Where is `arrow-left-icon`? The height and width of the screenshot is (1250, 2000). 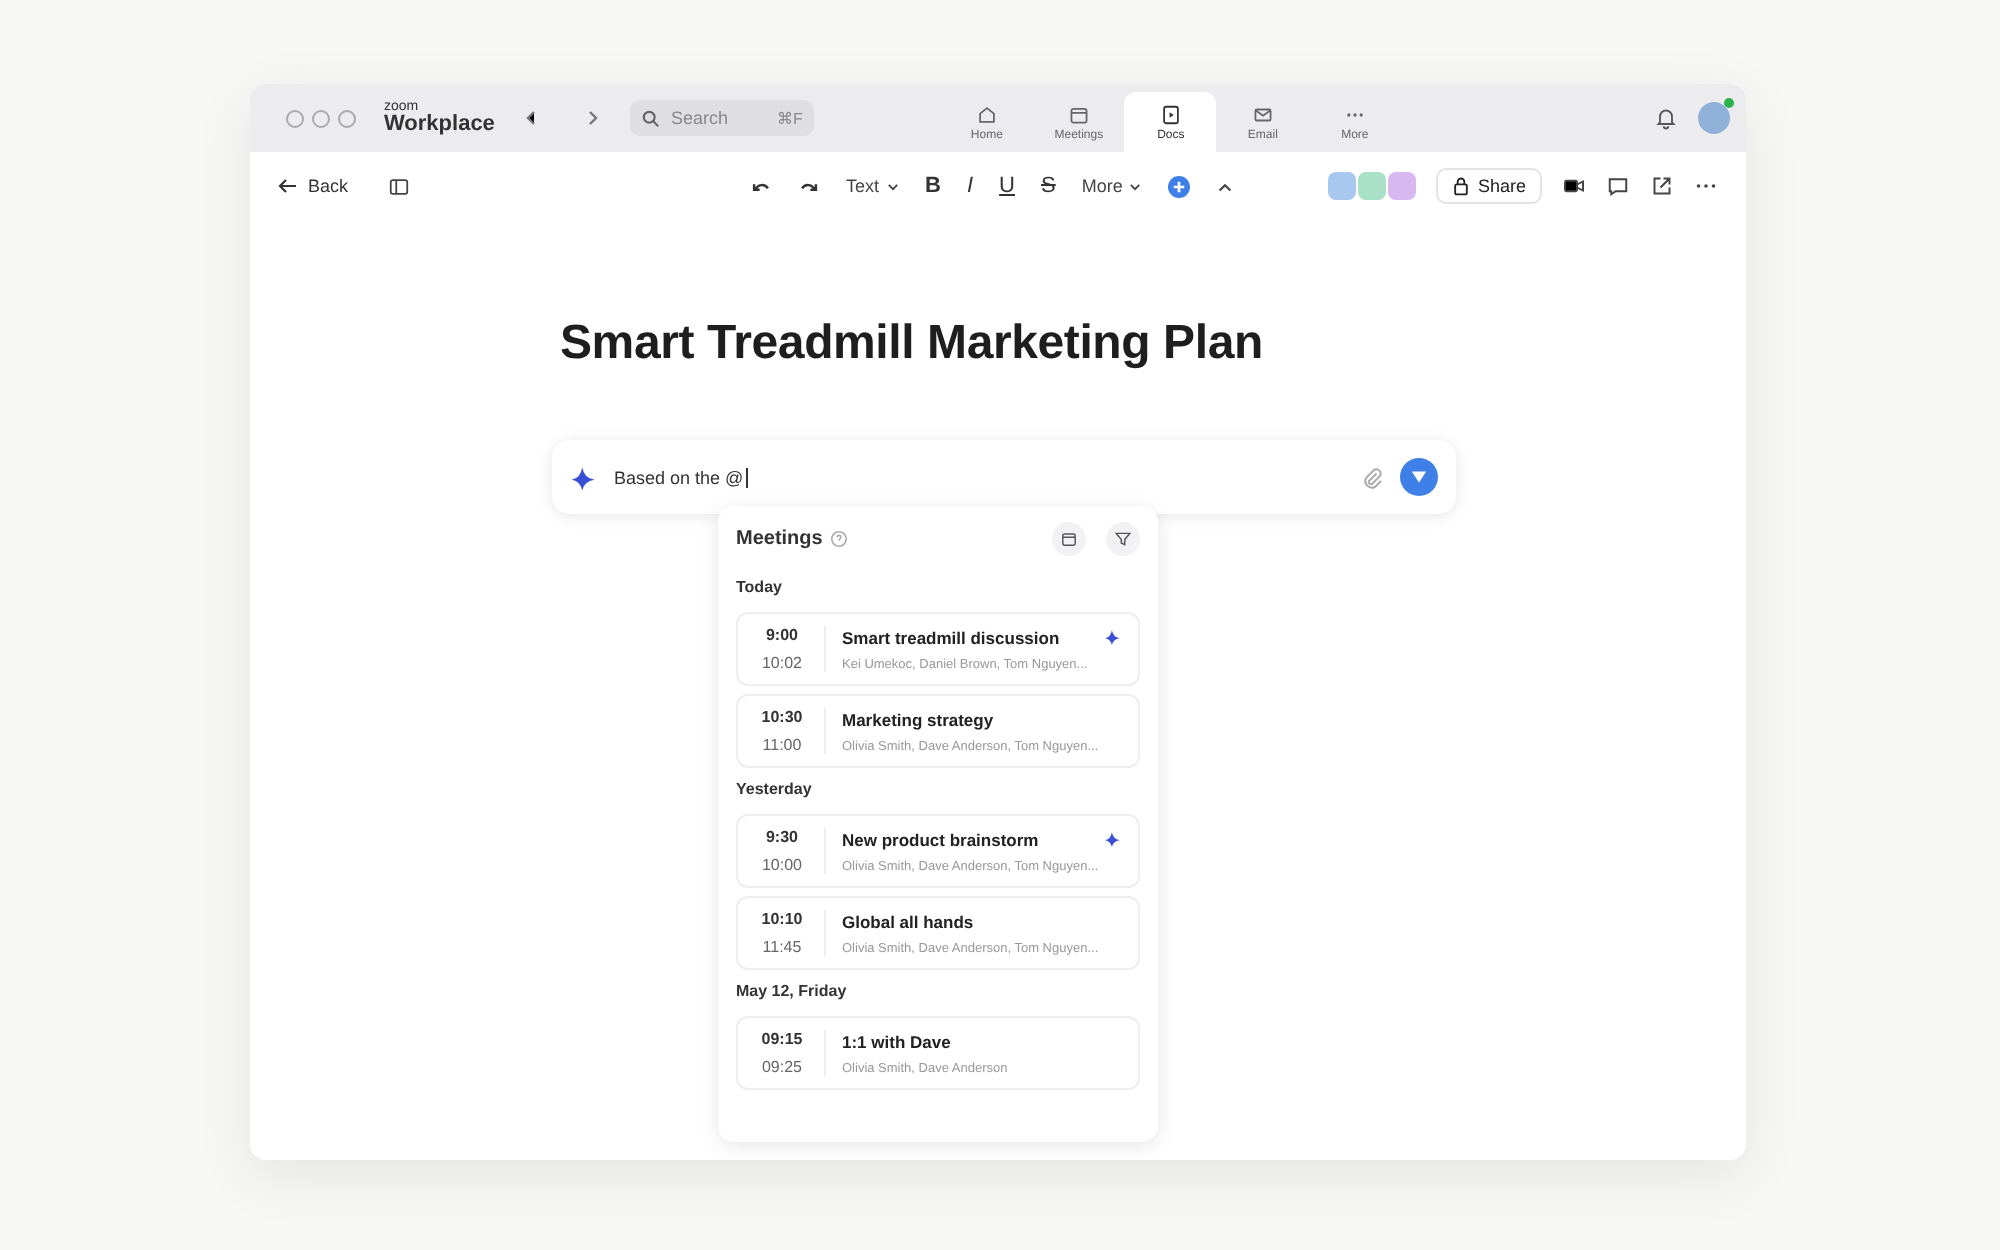 arrow-left-icon is located at coordinates (288, 186).